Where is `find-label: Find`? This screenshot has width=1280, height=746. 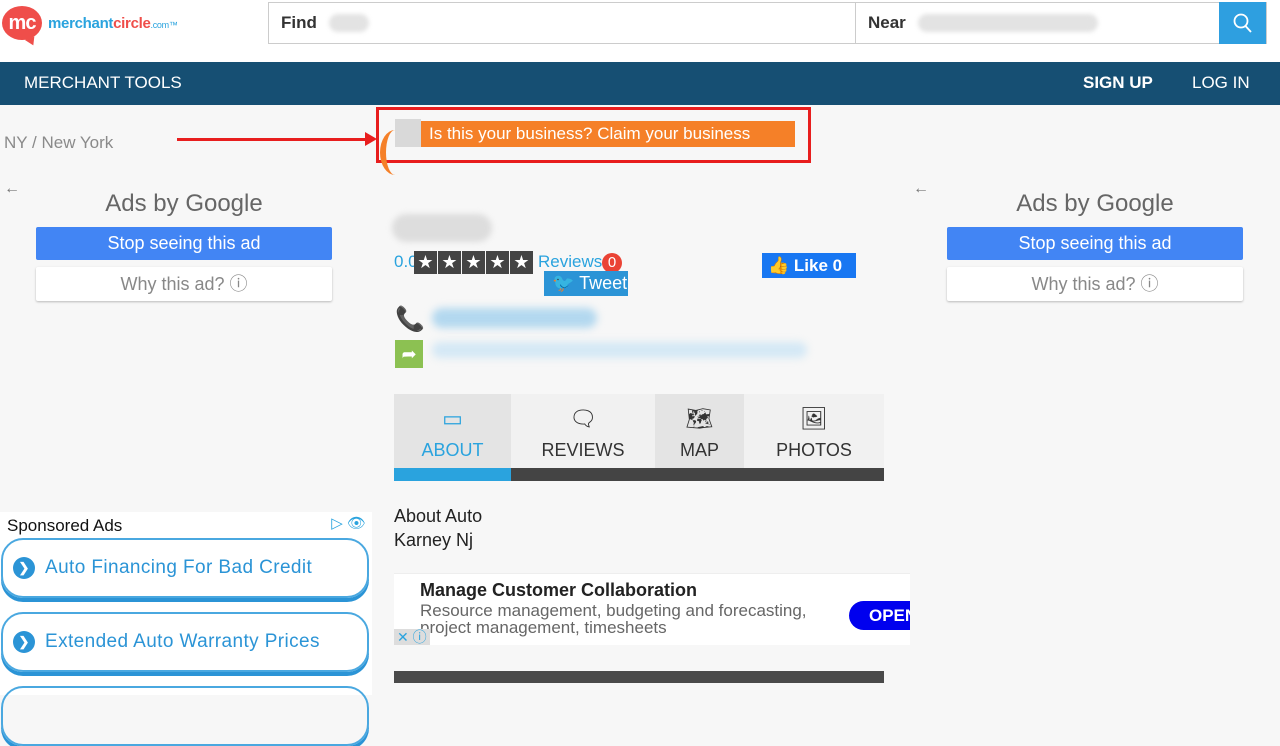 find-label: Find is located at coordinates (299, 22).